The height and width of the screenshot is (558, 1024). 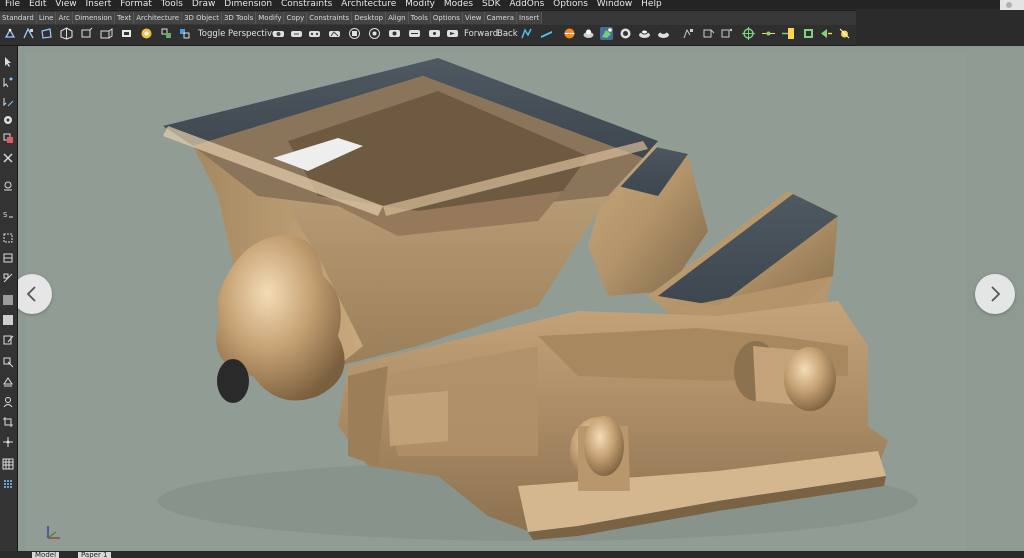 What do you see at coordinates (481, 34) in the screenshot?
I see `forward-button: Forward` at bounding box center [481, 34].